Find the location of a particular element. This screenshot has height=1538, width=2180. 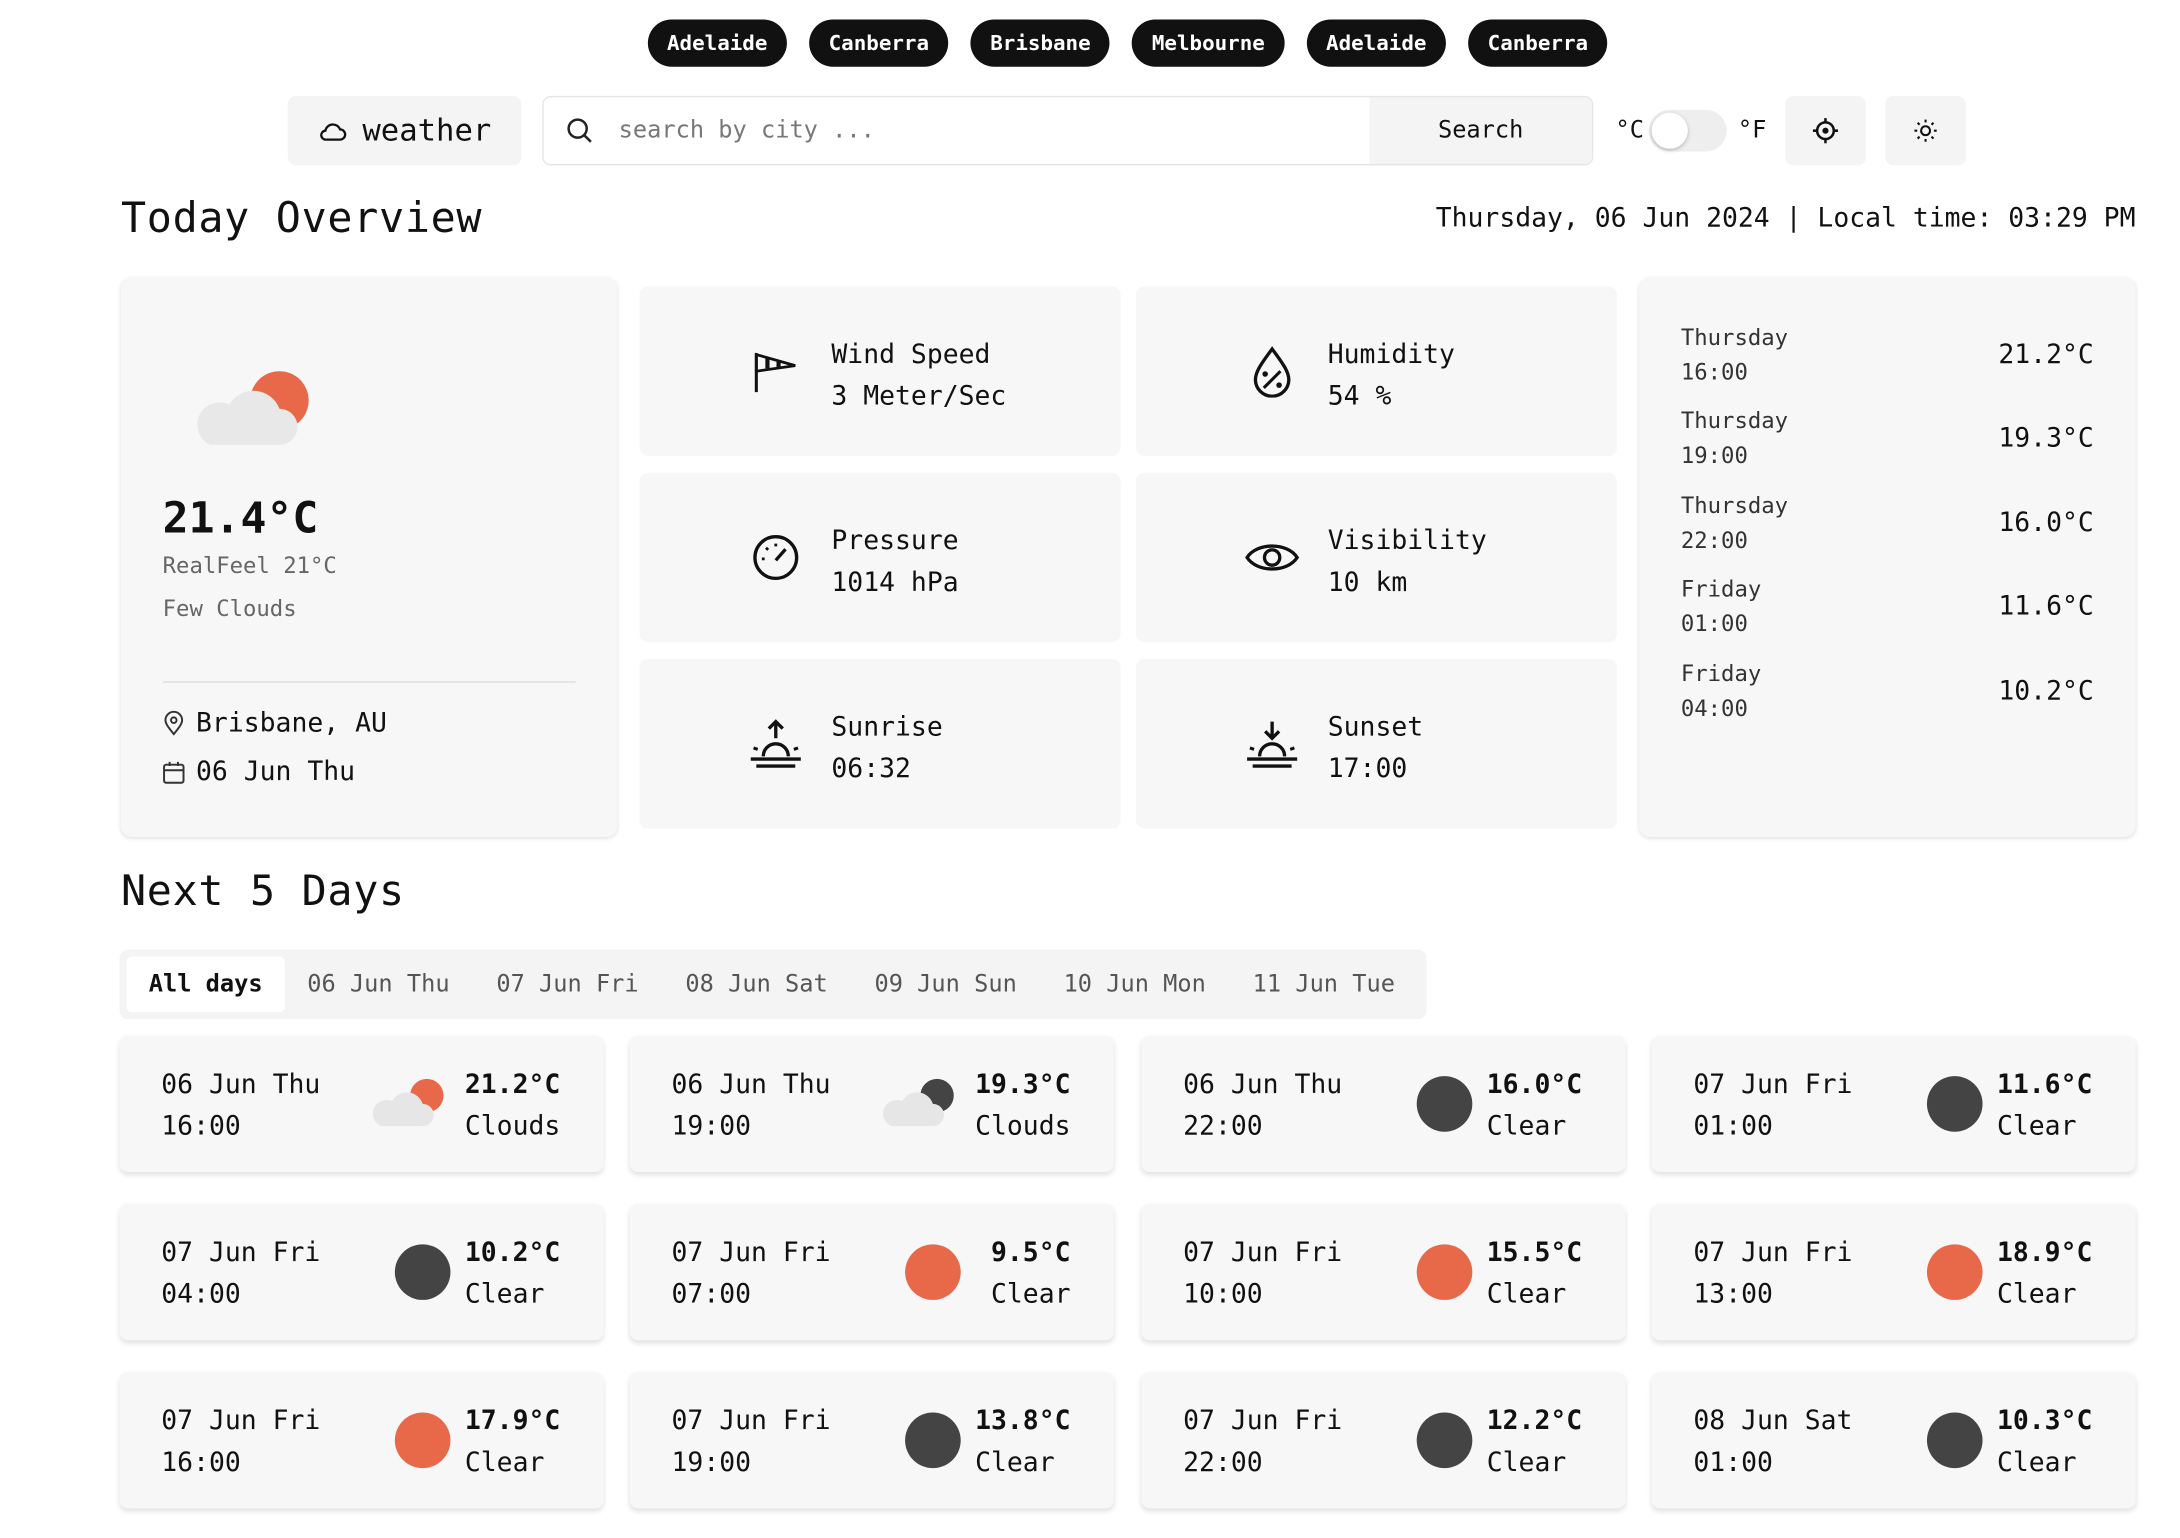

stat-pressure: Pressure 1014 hPa is located at coordinates (880, 557).